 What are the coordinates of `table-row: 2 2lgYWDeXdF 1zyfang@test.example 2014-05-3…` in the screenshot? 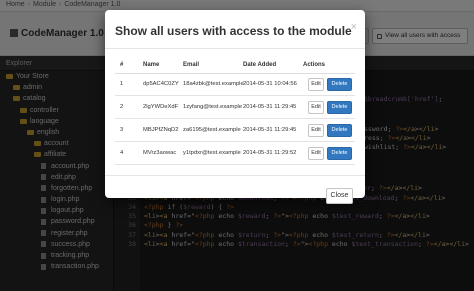 It's located at (235, 108).